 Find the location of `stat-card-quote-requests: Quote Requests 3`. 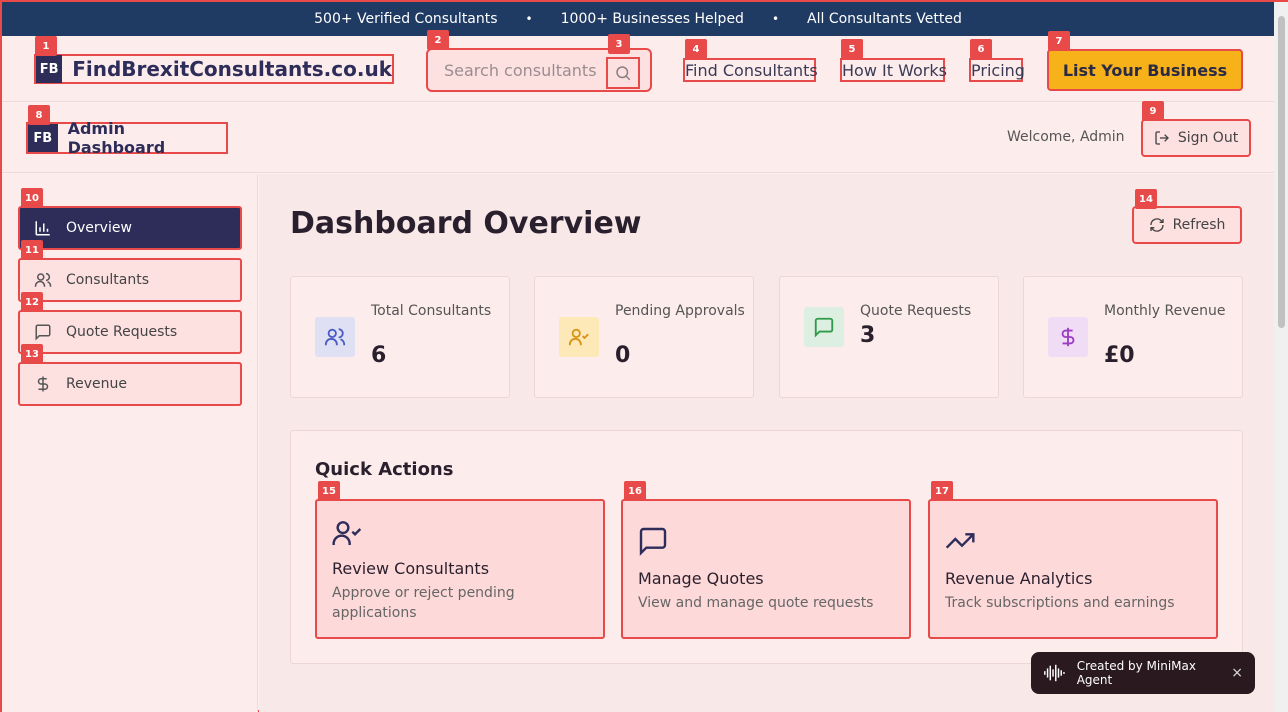

stat-card-quote-requests: Quote Requests 3 is located at coordinates (889, 337).